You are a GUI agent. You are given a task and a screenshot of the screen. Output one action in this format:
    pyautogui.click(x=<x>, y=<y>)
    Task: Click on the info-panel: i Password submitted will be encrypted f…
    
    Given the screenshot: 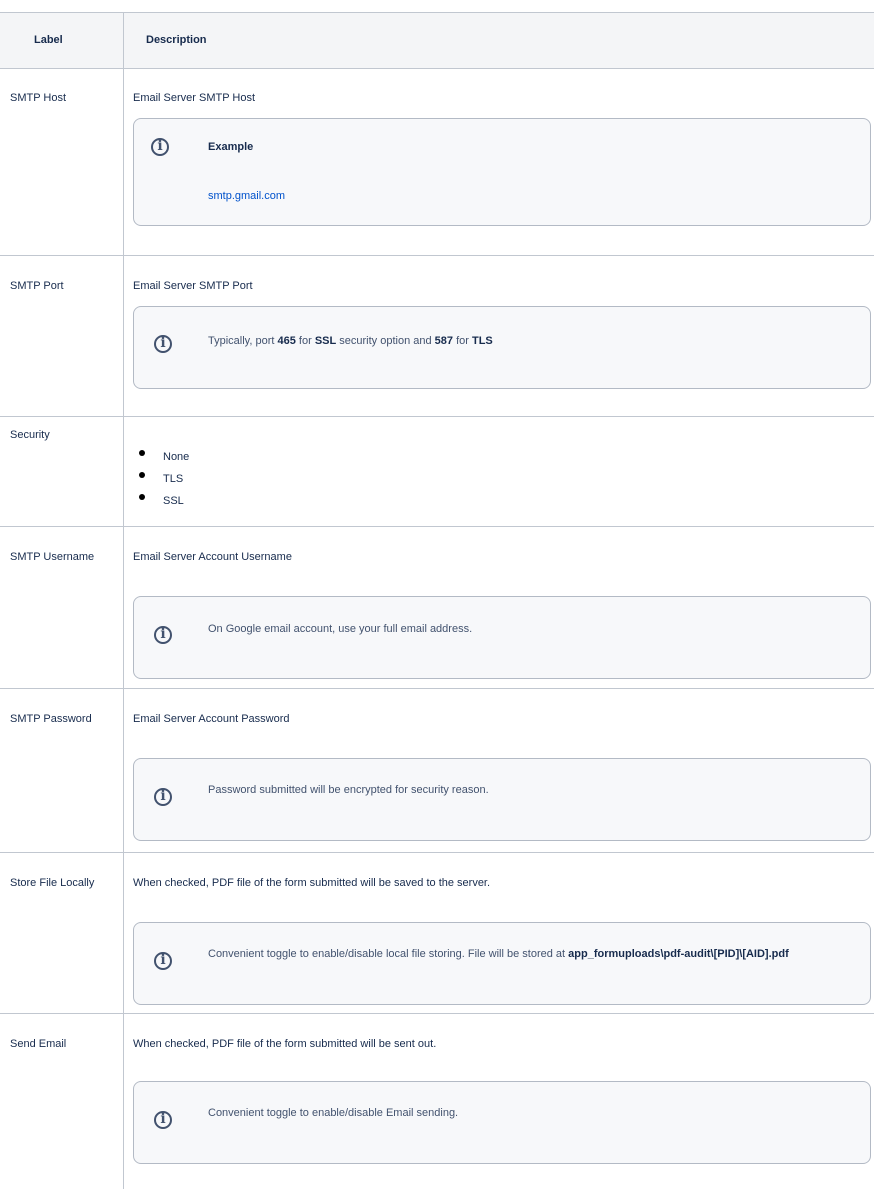 What is the action you would take?
    pyautogui.click(x=502, y=799)
    